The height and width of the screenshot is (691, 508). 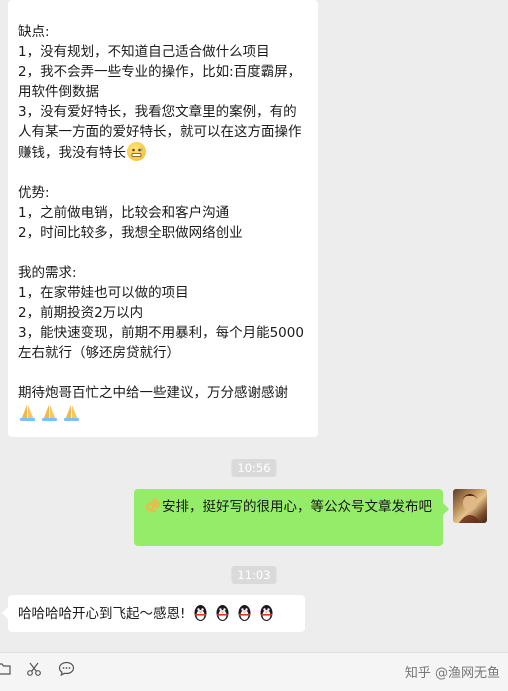 I want to click on incoming-message-bubble: 哈哈哈哈开心到飞起～感恩!, so click(x=153, y=613).